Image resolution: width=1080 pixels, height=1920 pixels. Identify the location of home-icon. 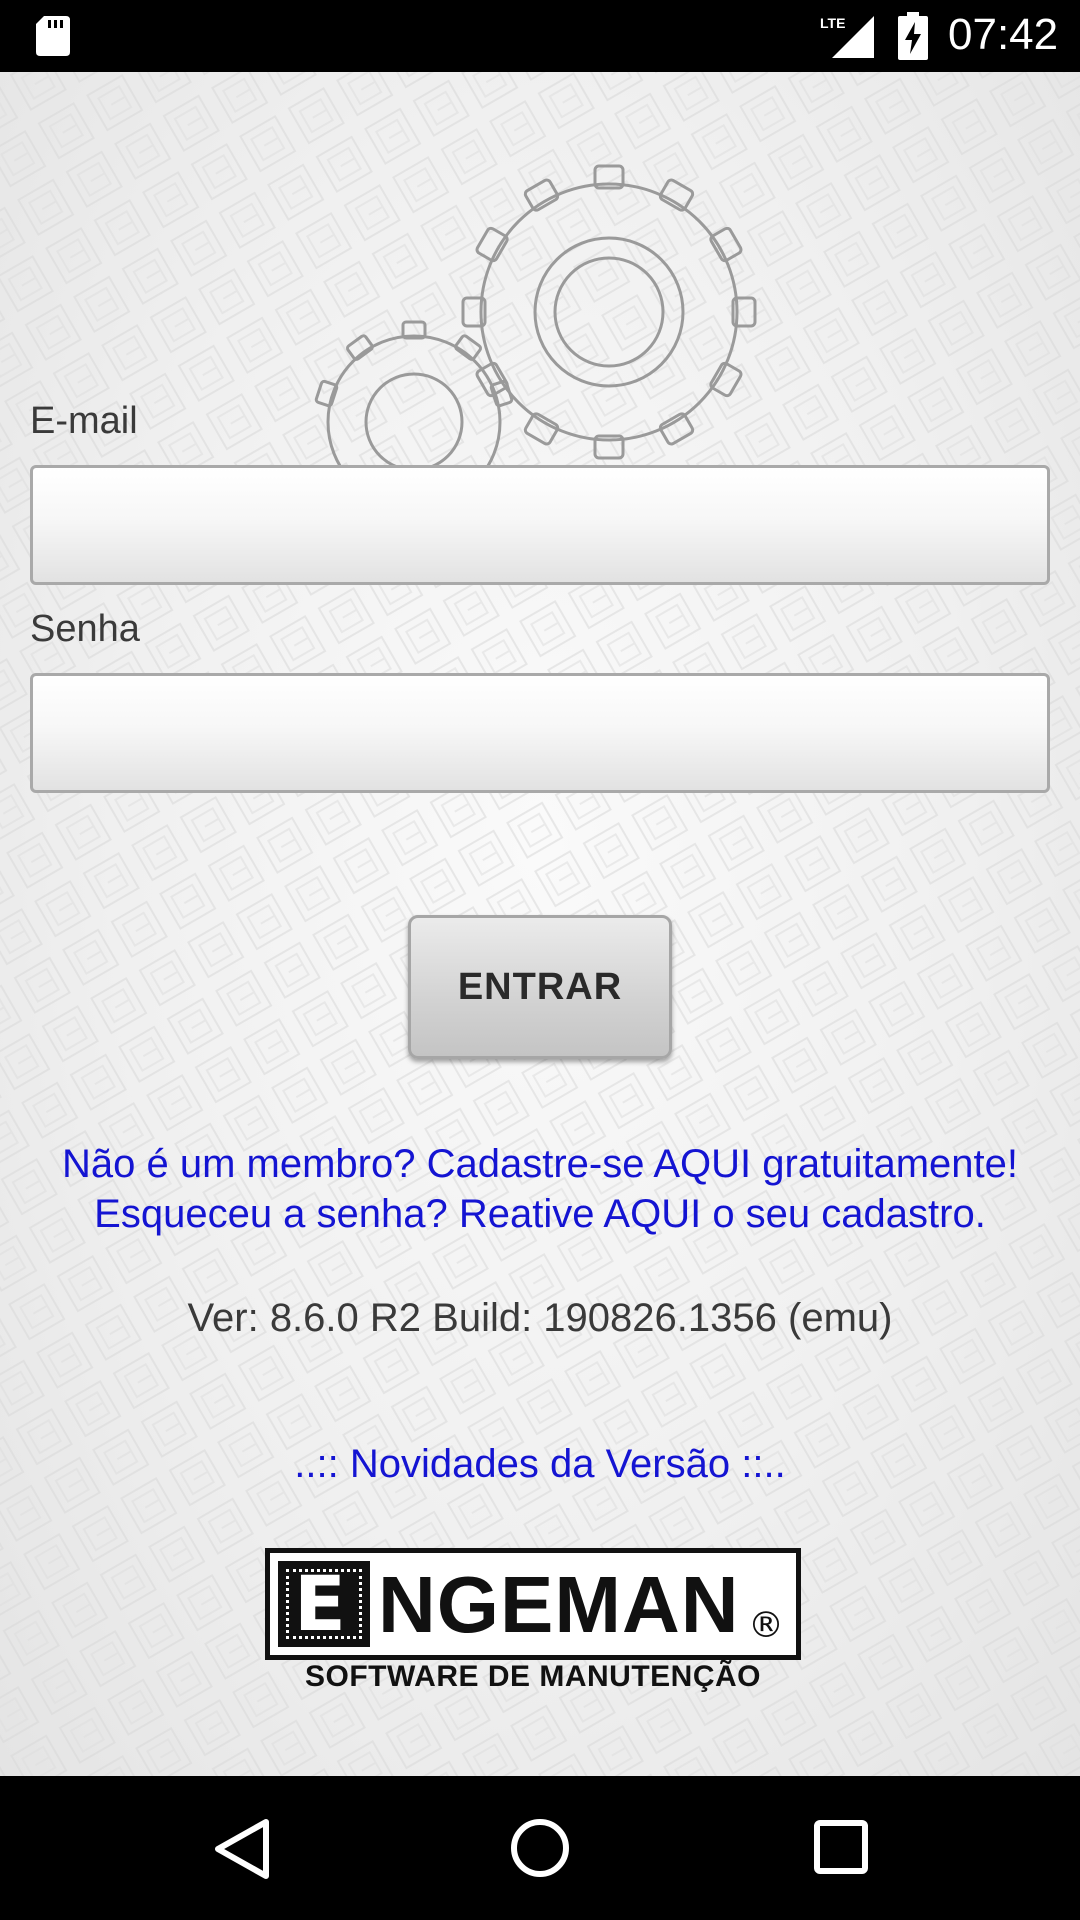
(540, 1848).